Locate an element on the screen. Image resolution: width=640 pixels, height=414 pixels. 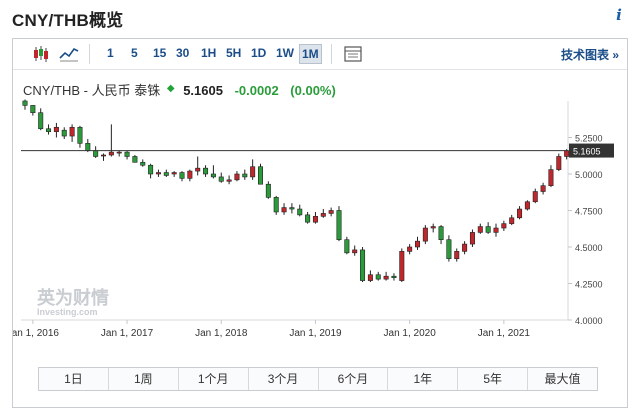
y-tick-label: 4.7500 is located at coordinates (589, 212).